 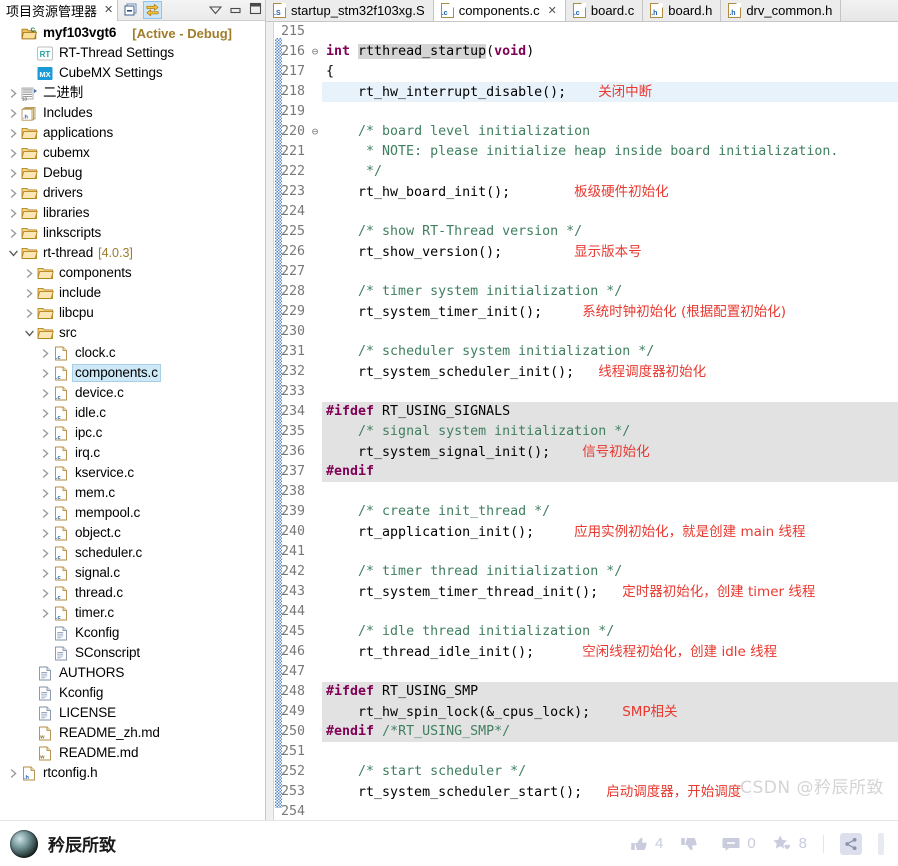 What do you see at coordinates (29, 333) in the screenshot?
I see `chevron-down-icon` at bounding box center [29, 333].